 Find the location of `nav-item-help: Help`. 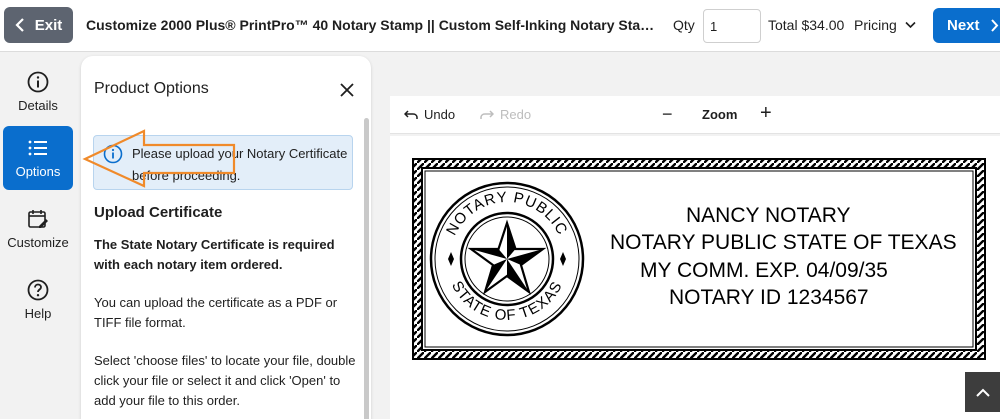

nav-item-help: Help is located at coordinates (38, 300).